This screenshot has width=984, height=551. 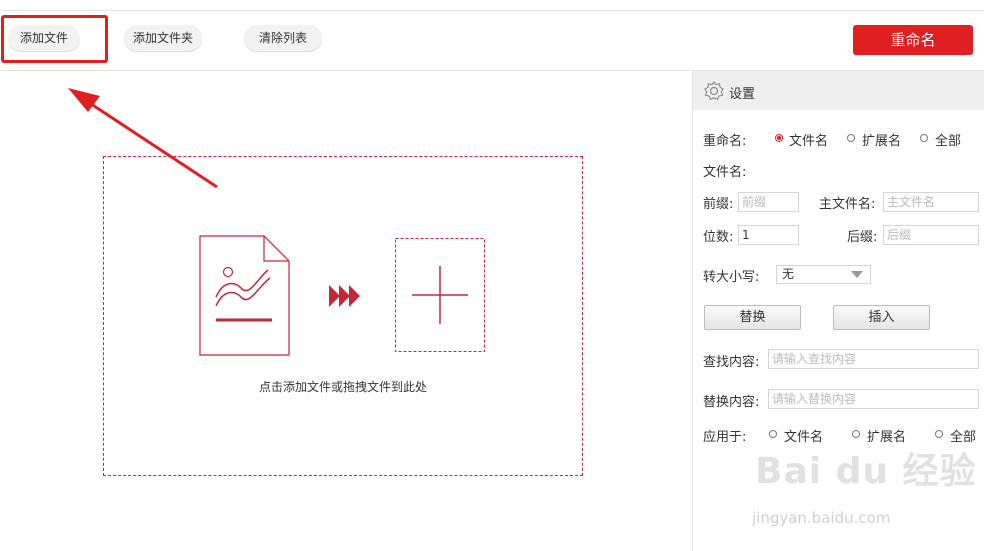 I want to click on find-label: 查找内容:, so click(x=731, y=362).